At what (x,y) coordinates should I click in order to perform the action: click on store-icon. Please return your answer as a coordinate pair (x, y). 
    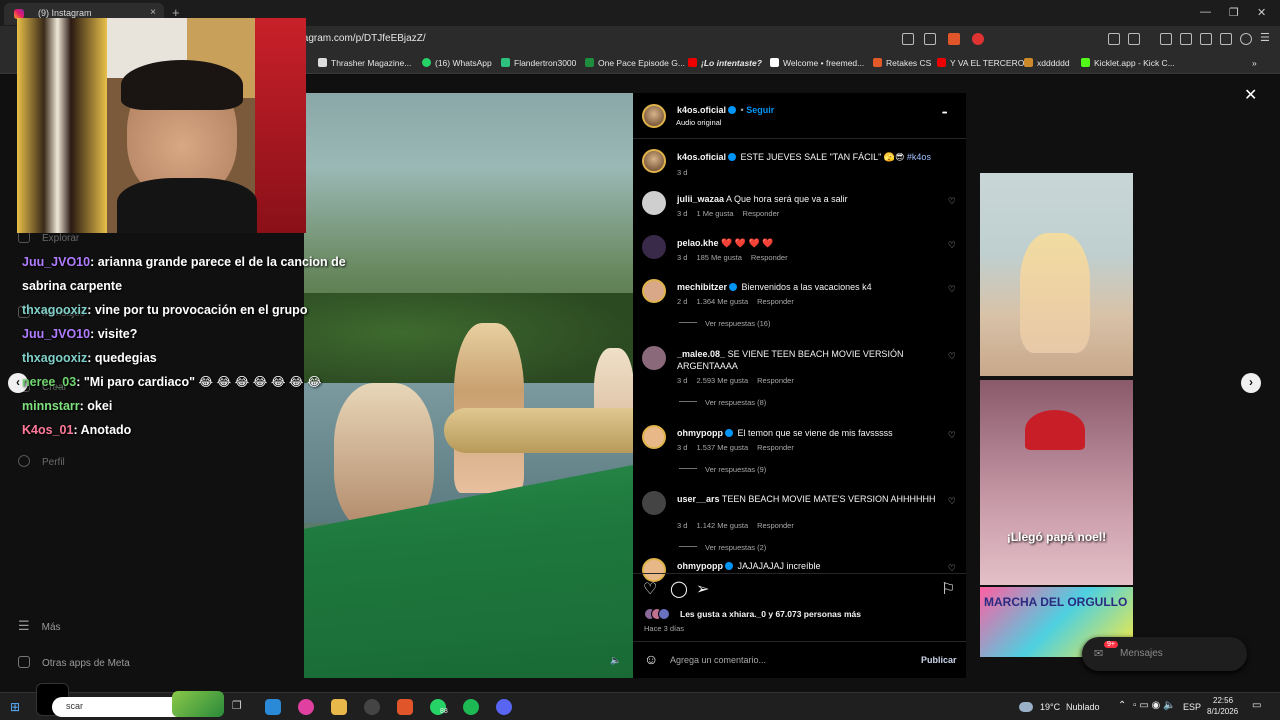
    Looking at the image, I should click on (273, 707).